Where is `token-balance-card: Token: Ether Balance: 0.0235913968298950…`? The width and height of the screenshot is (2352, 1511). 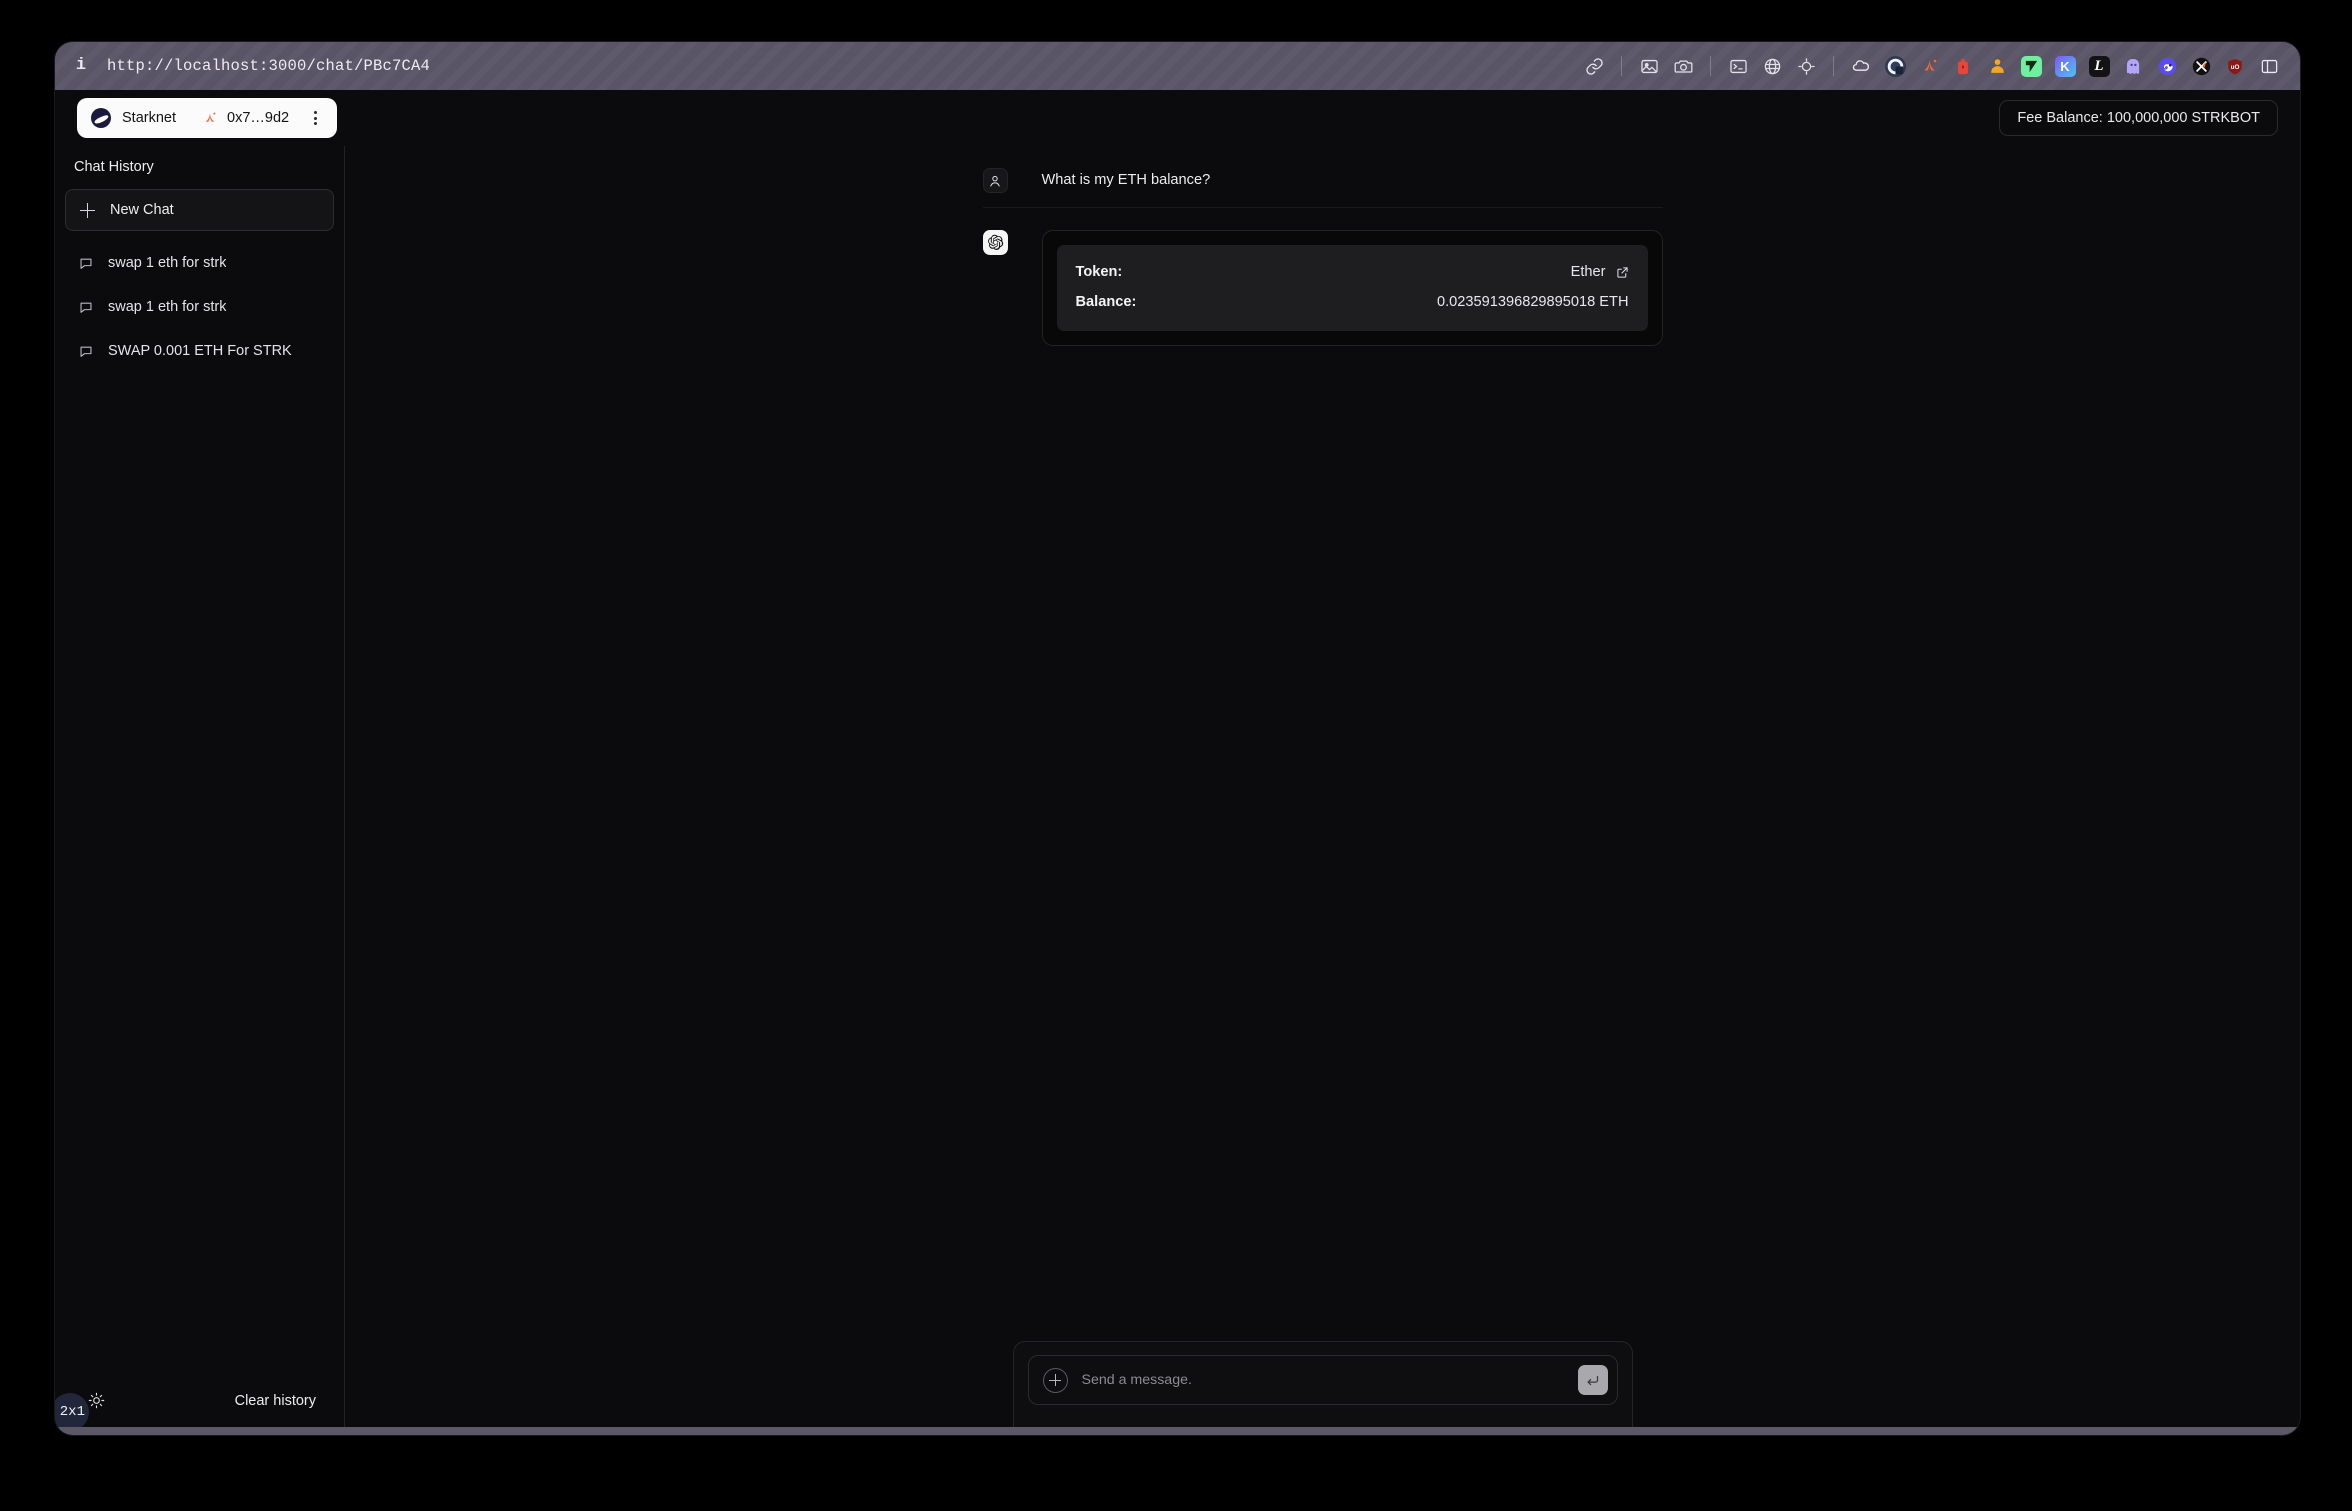
token-balance-card: Token: Ether Balance: 0.0235913968298950… is located at coordinates (1352, 288).